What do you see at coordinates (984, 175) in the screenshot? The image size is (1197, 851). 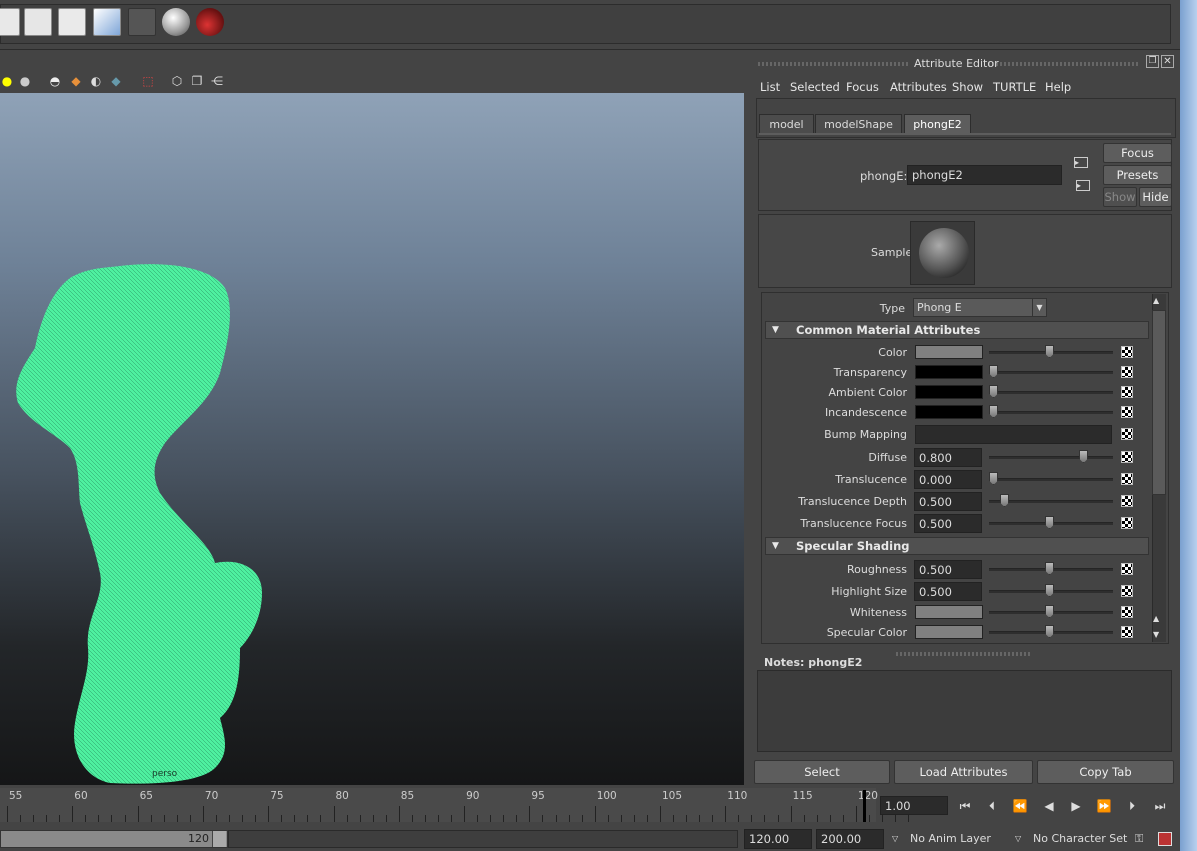 I see `node-name-field: phongE2` at bounding box center [984, 175].